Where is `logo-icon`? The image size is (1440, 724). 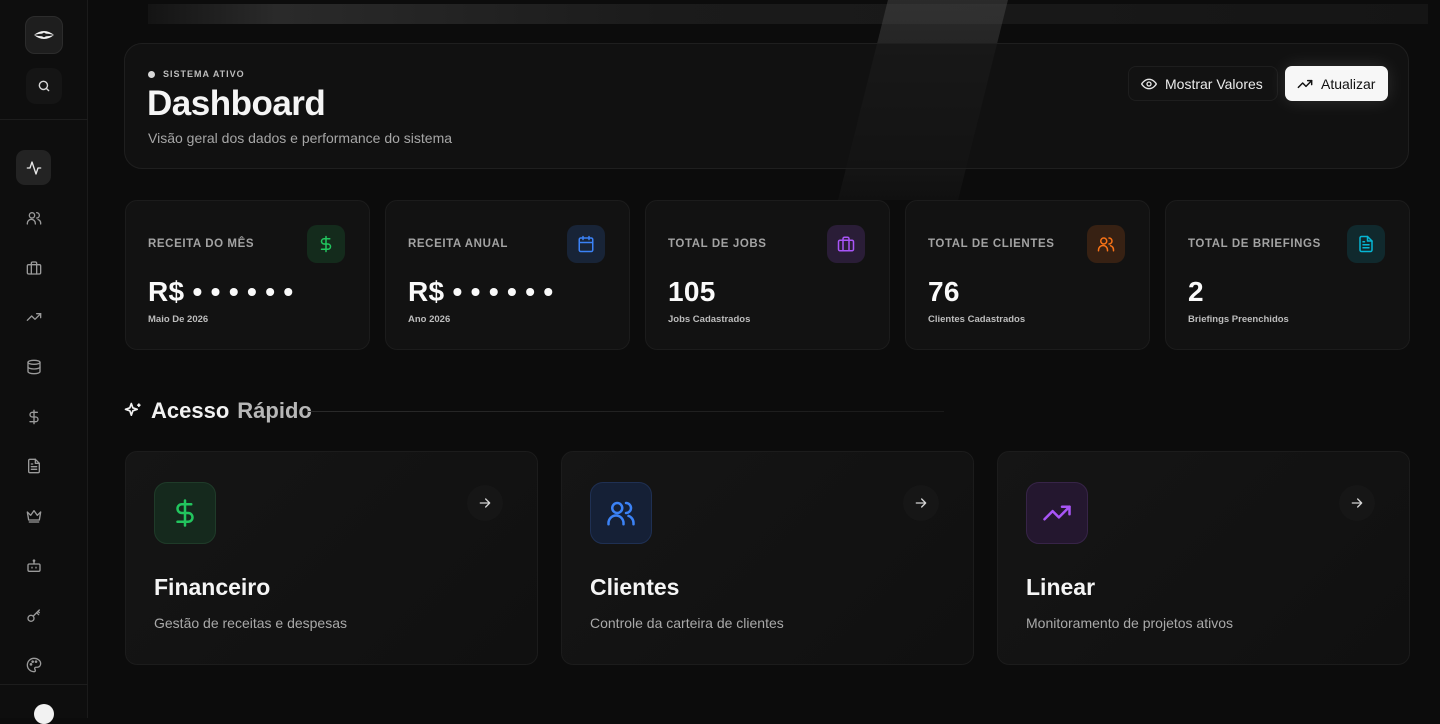 logo-icon is located at coordinates (44, 35).